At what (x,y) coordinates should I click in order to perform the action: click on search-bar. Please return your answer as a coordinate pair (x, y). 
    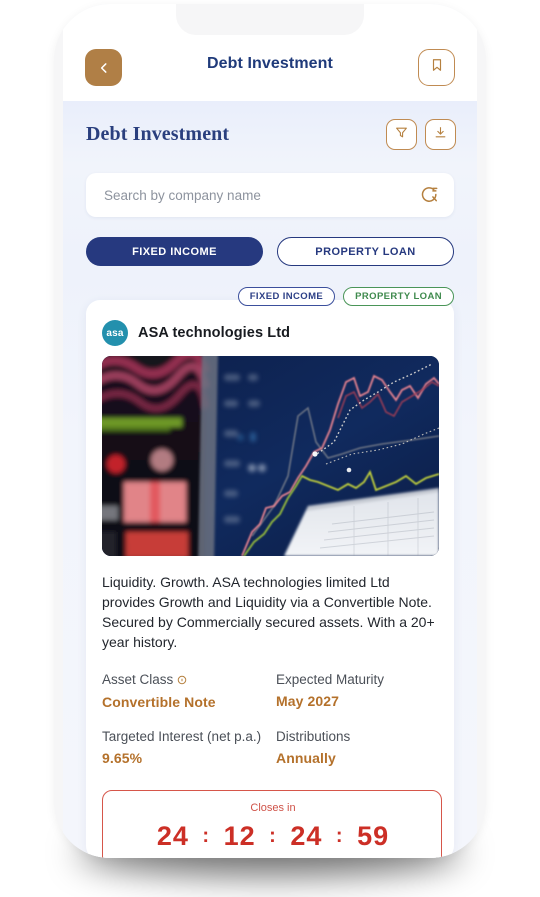
    Looking at the image, I should click on (270, 195).